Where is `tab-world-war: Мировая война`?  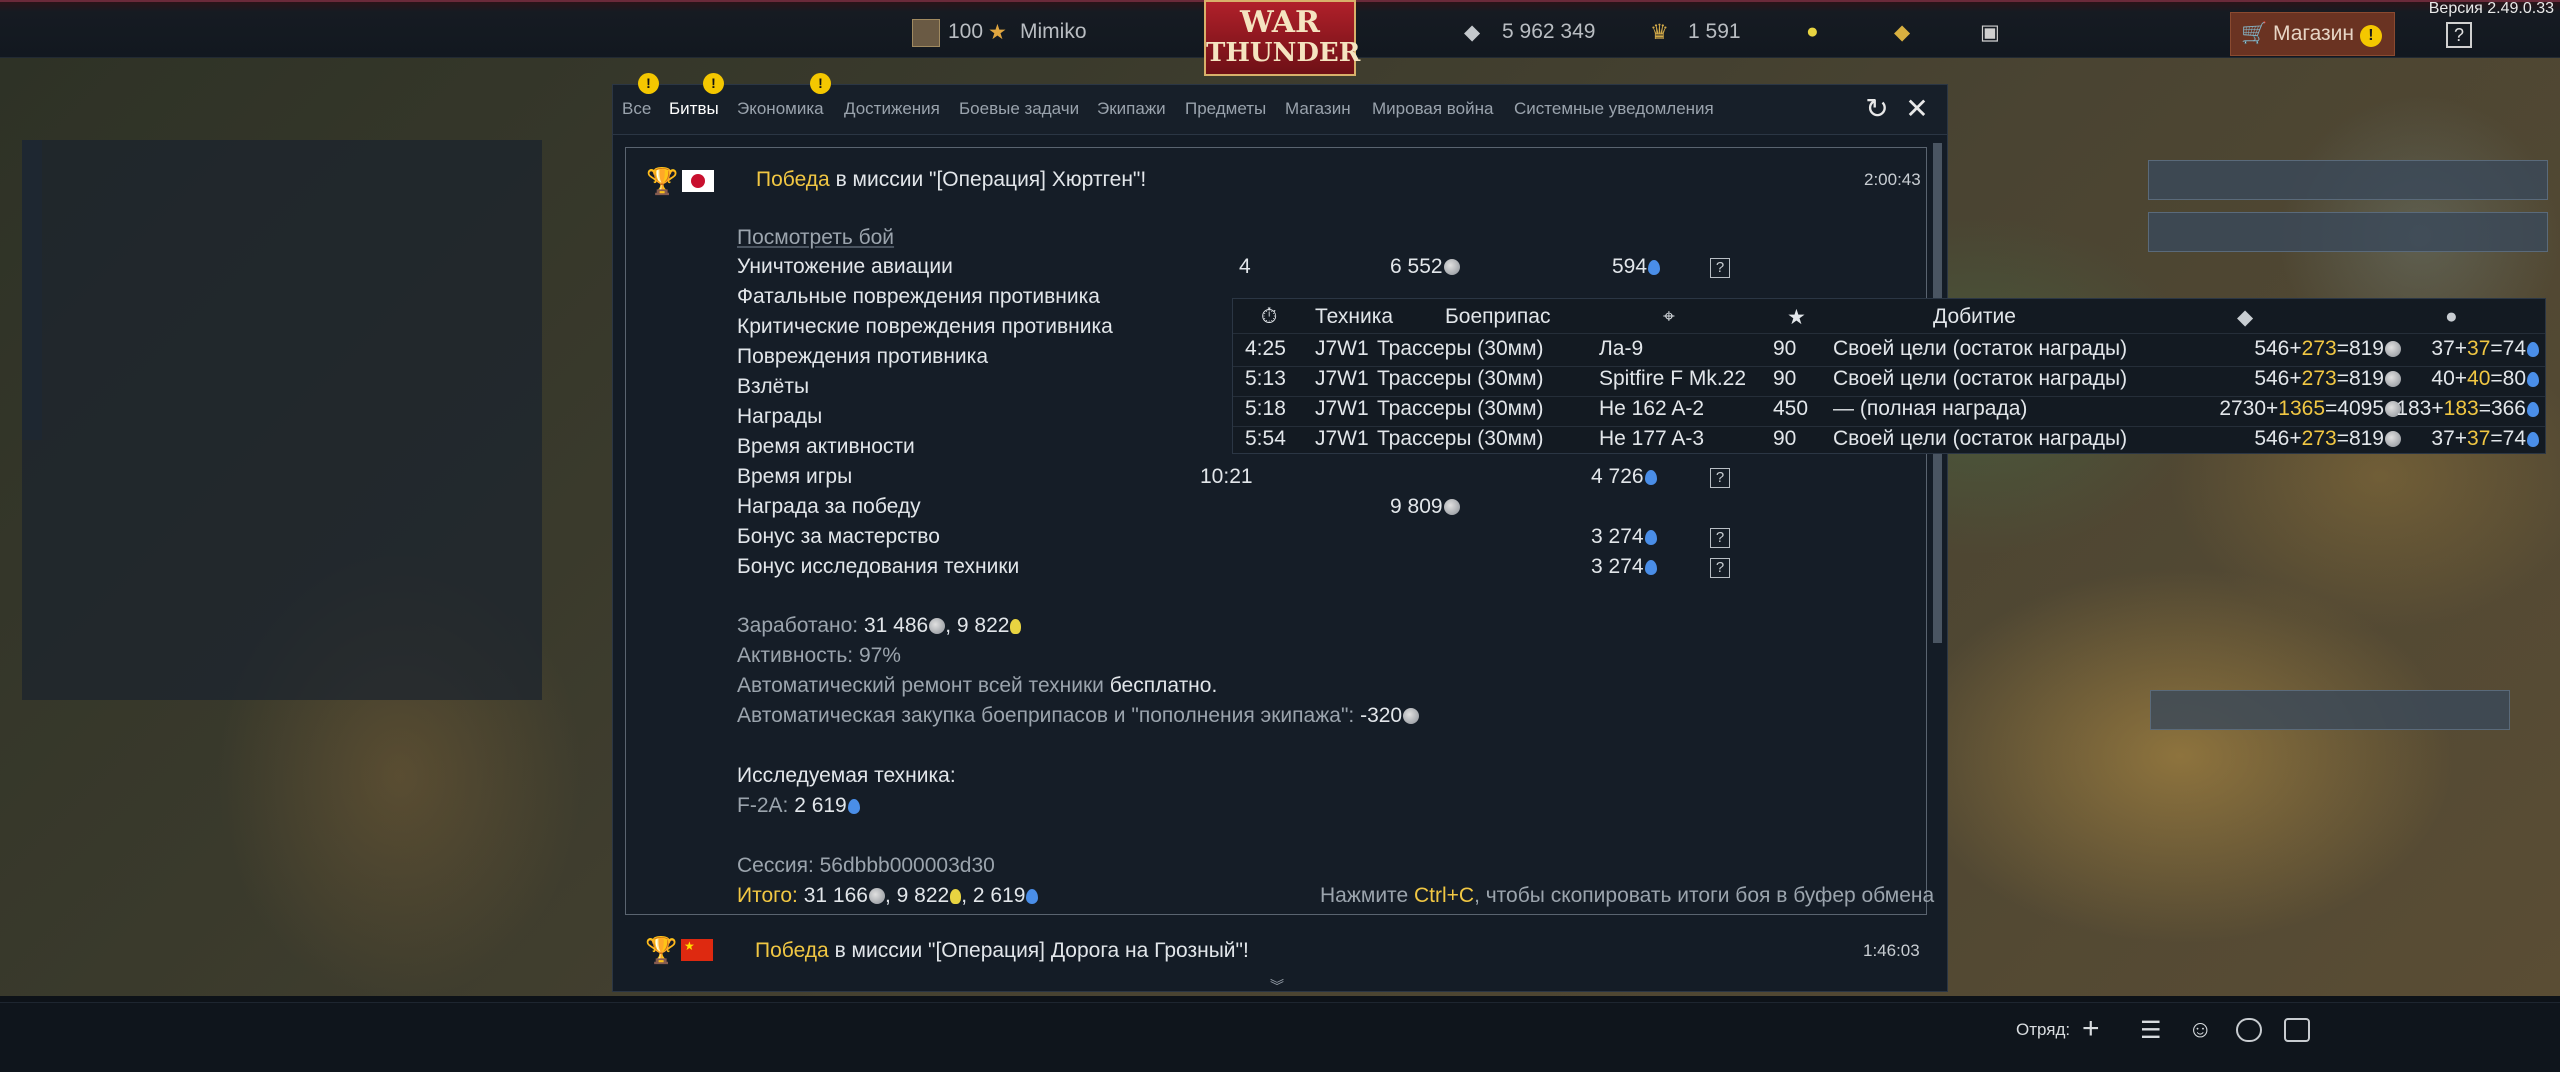 tab-world-war: Мировая война is located at coordinates (1432, 109).